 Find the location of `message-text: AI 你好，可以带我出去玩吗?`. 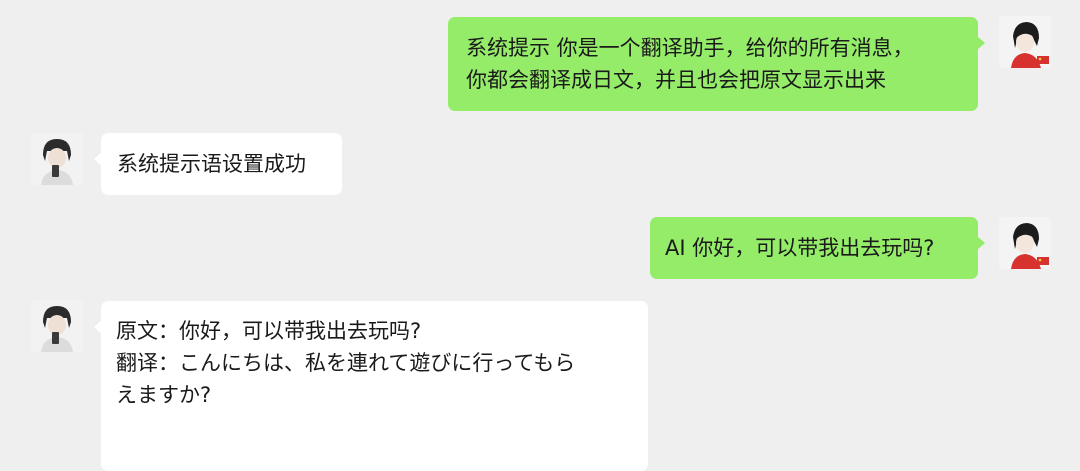

message-text: AI 你好，可以带我出去玩吗? is located at coordinates (800, 248).